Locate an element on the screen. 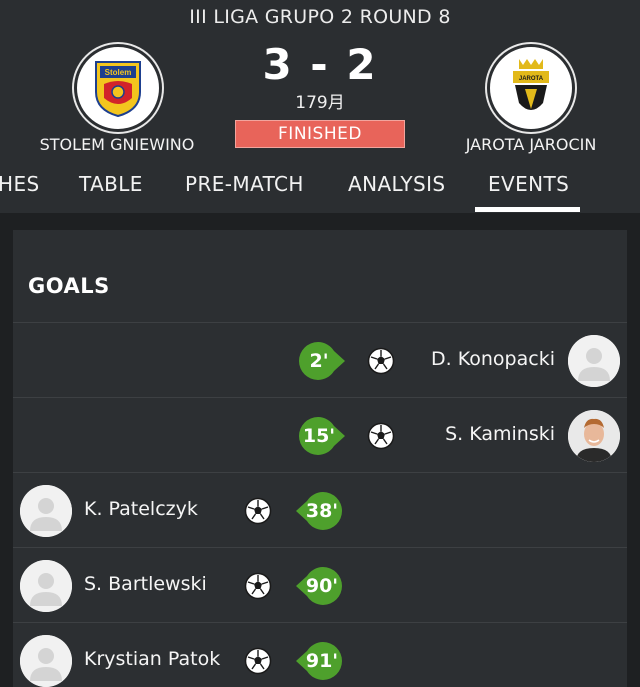 The image size is (640, 687). goal-event-row: Krystian Patok 91' is located at coordinates (320, 654).